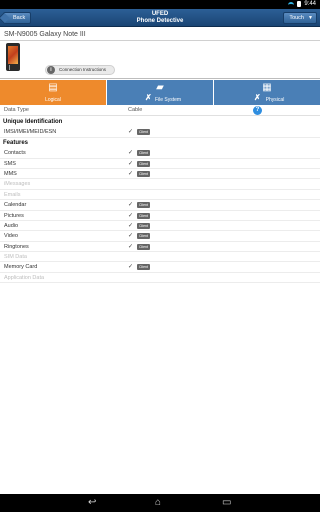  Describe the element at coordinates (16, 110) in the screenshot. I see `column-data-type: Data Type` at that location.